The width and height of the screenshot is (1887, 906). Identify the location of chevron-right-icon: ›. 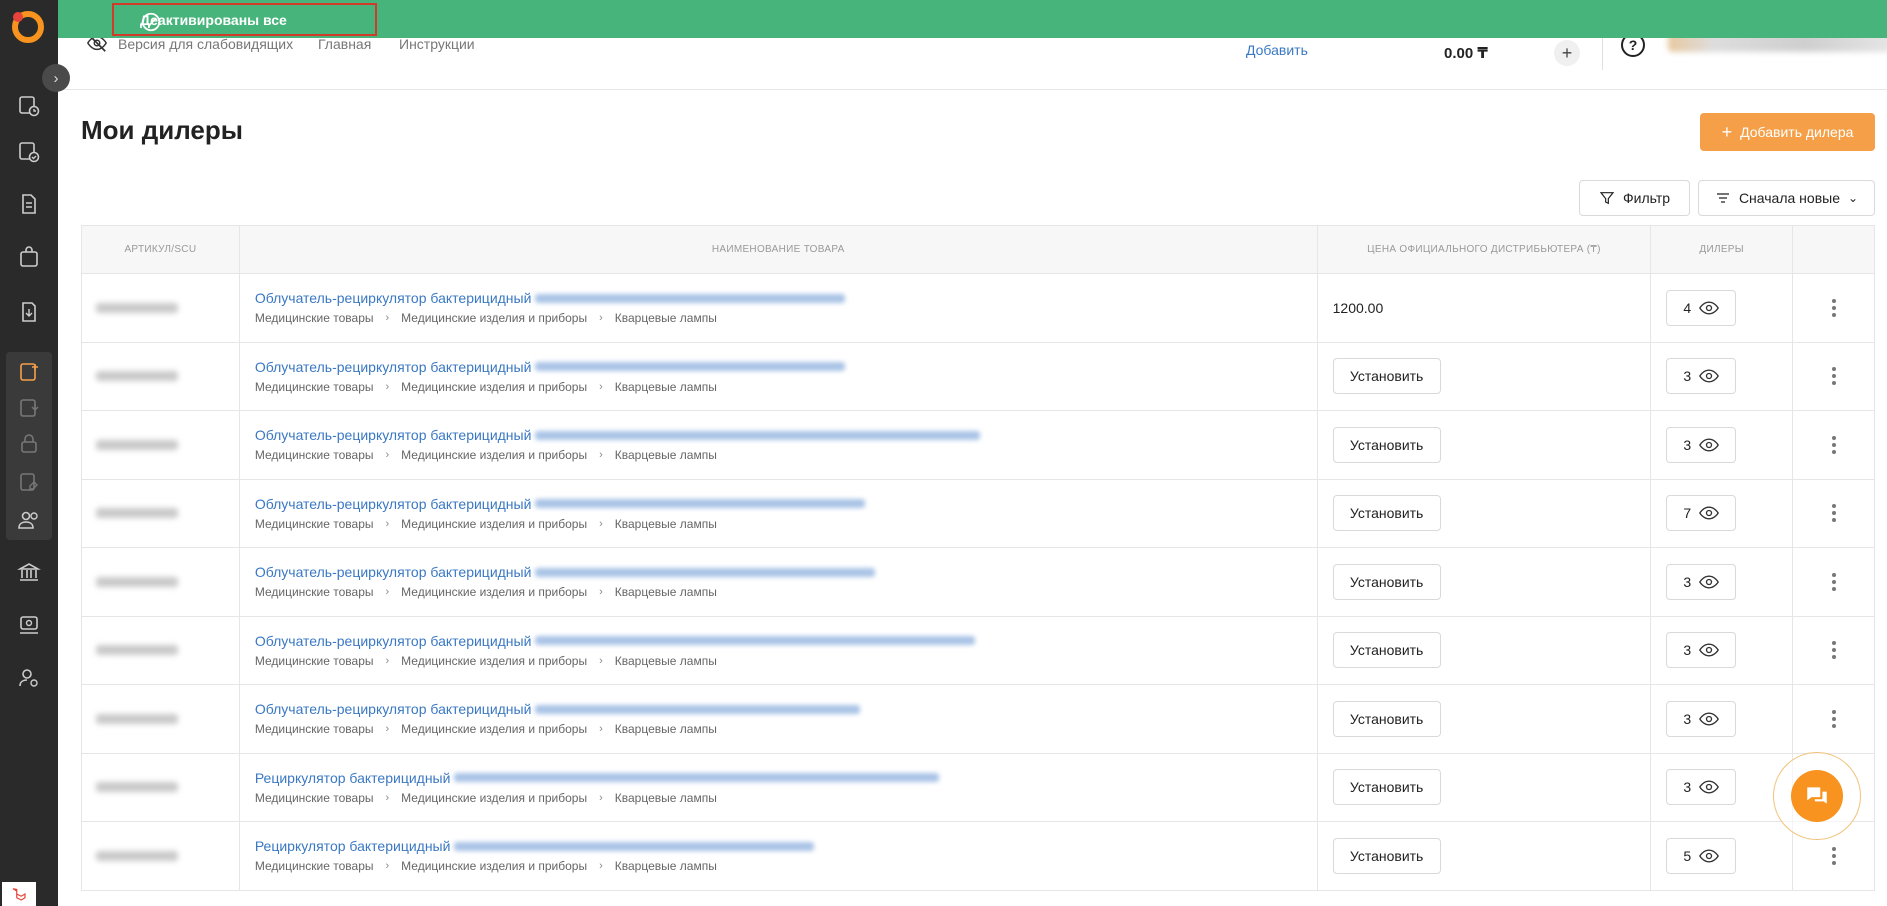
(601, 318).